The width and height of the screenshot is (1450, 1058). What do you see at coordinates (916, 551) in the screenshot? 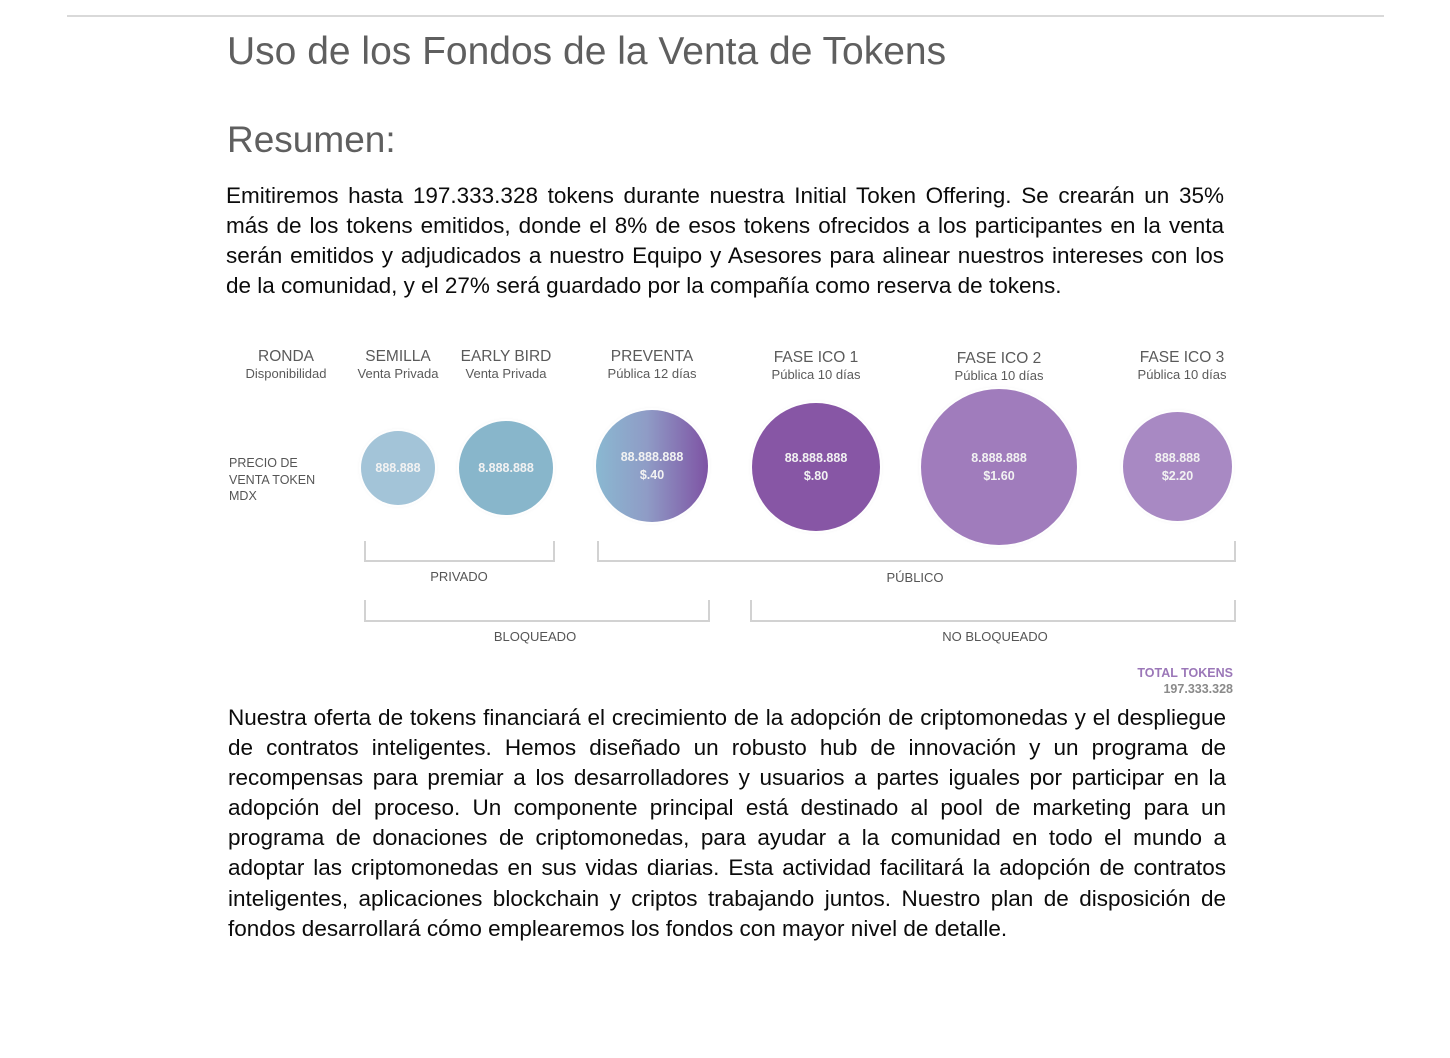
I see `bracket-publico` at bounding box center [916, 551].